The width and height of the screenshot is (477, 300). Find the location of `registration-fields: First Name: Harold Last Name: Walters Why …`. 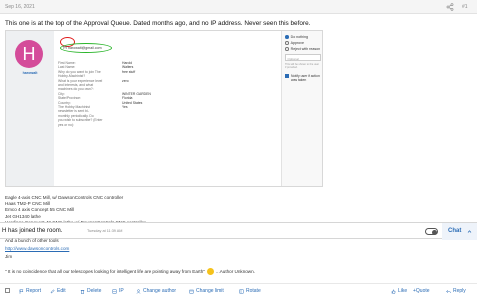

registration-fields: First Name: Harold Last Name: Walters Why … is located at coordinates (163, 94).